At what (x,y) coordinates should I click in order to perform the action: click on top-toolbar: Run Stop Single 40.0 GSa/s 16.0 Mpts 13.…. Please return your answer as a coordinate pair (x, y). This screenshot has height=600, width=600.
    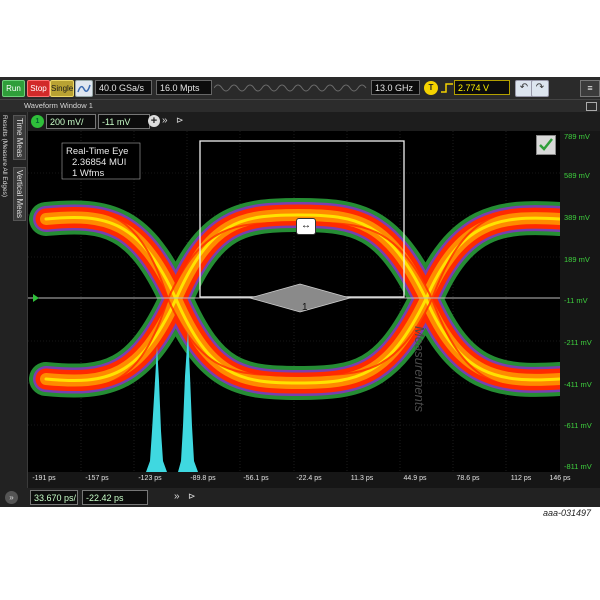
    Looking at the image, I should click on (300, 88).